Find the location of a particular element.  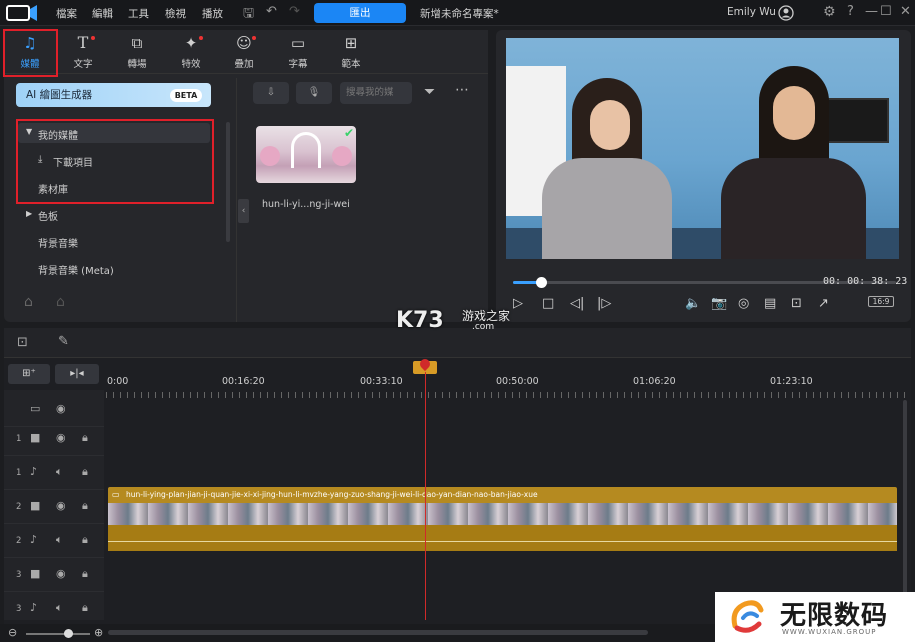

remove-tag-icon: ⌂ is located at coordinates (60, 302).